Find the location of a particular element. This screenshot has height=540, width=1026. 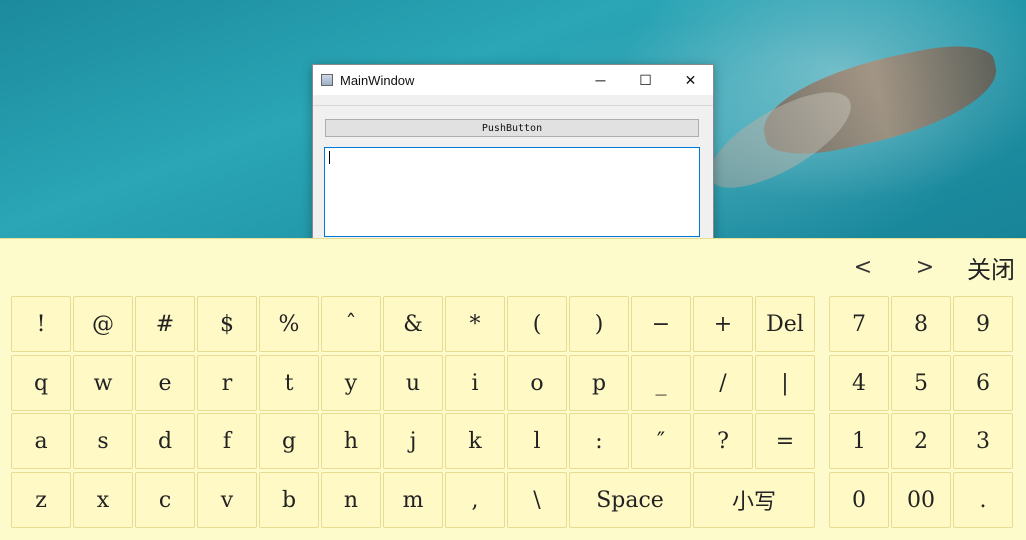

key-pipe: | is located at coordinates (785, 383).